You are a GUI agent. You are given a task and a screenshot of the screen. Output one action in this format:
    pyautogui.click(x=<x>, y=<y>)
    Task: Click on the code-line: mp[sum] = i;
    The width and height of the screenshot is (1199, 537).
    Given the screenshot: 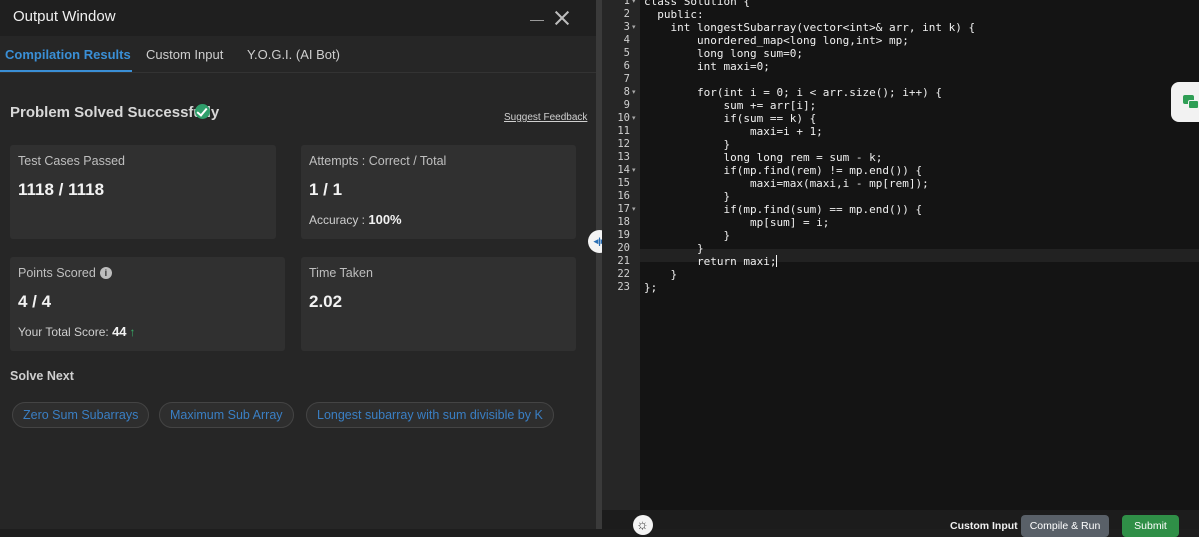 What is the action you would take?
    pyautogui.click(x=736, y=222)
    